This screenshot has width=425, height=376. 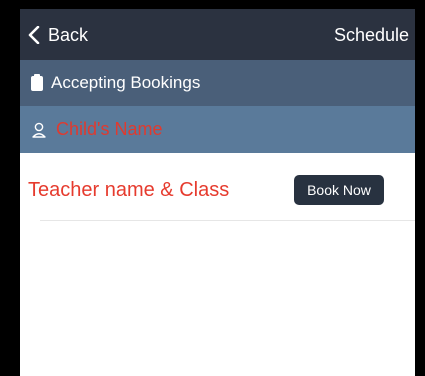 I want to click on clipboard-icon, so click(x=37, y=82).